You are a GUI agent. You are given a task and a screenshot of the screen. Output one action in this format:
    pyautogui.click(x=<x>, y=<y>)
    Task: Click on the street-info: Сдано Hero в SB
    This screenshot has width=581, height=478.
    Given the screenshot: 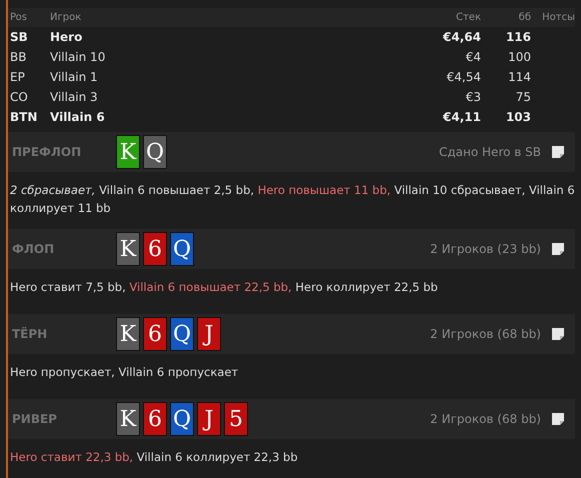 What is the action you would take?
    pyautogui.click(x=490, y=152)
    